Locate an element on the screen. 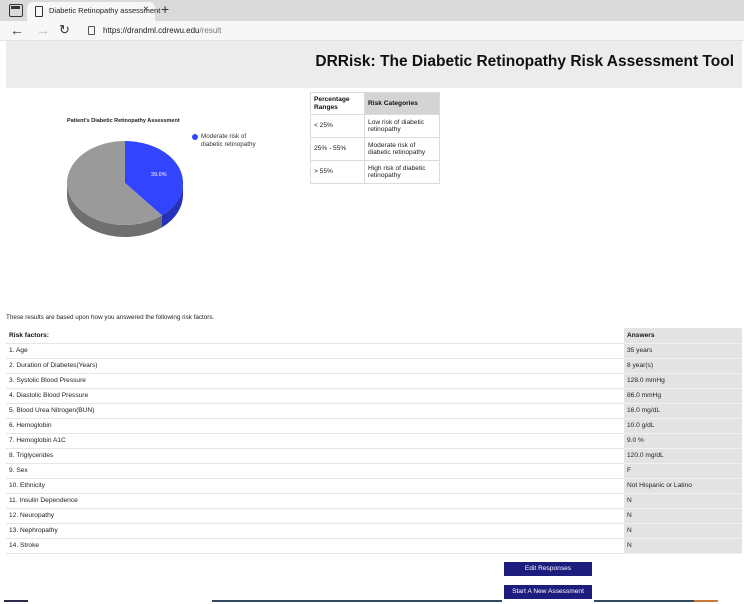 This screenshot has width=744, height=604. answer-cell: 8 year(s) is located at coordinates (683, 366).